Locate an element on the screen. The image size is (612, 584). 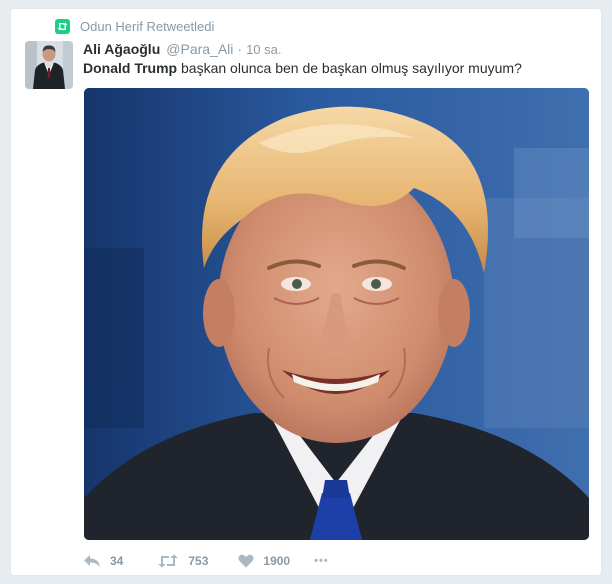
retweet-context-label: Odun Herif Retweetledi is located at coordinates (147, 26).